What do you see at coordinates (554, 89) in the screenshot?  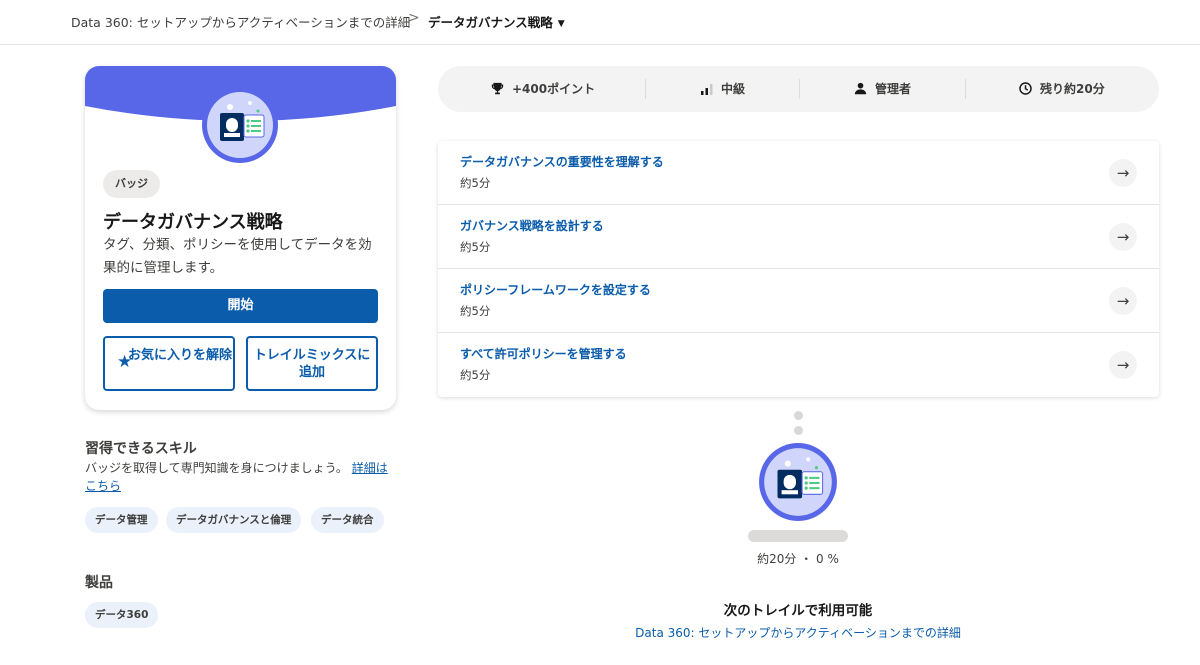 I see `points-stat-label: +400ポイント` at bounding box center [554, 89].